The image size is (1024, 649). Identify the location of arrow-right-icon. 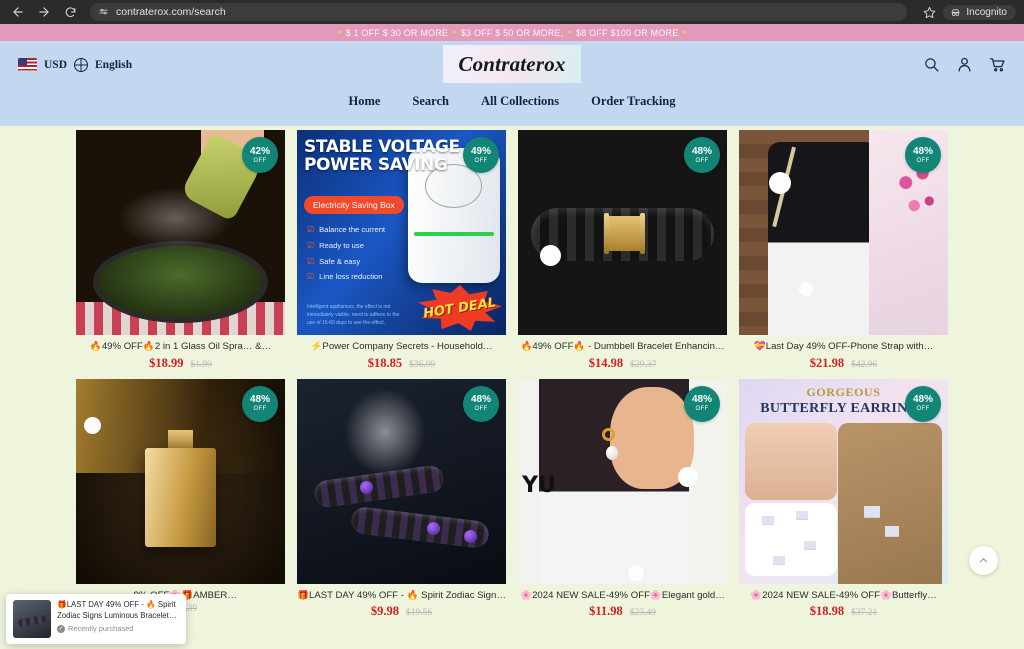
(44, 12).